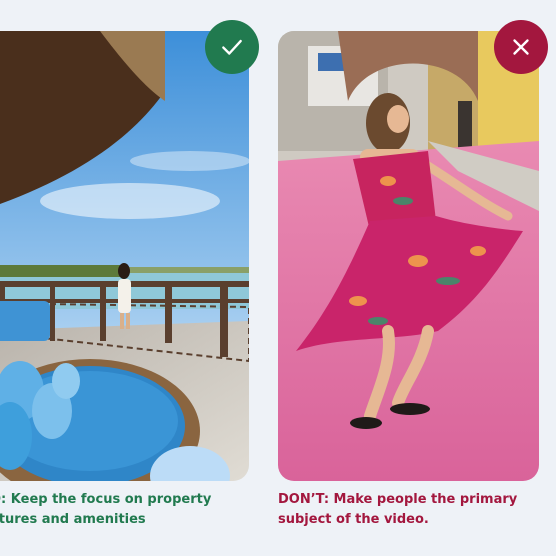  What do you see at coordinates (73, 519) in the screenshot?
I see `do-caption-line2: atures and amenities` at bounding box center [73, 519].